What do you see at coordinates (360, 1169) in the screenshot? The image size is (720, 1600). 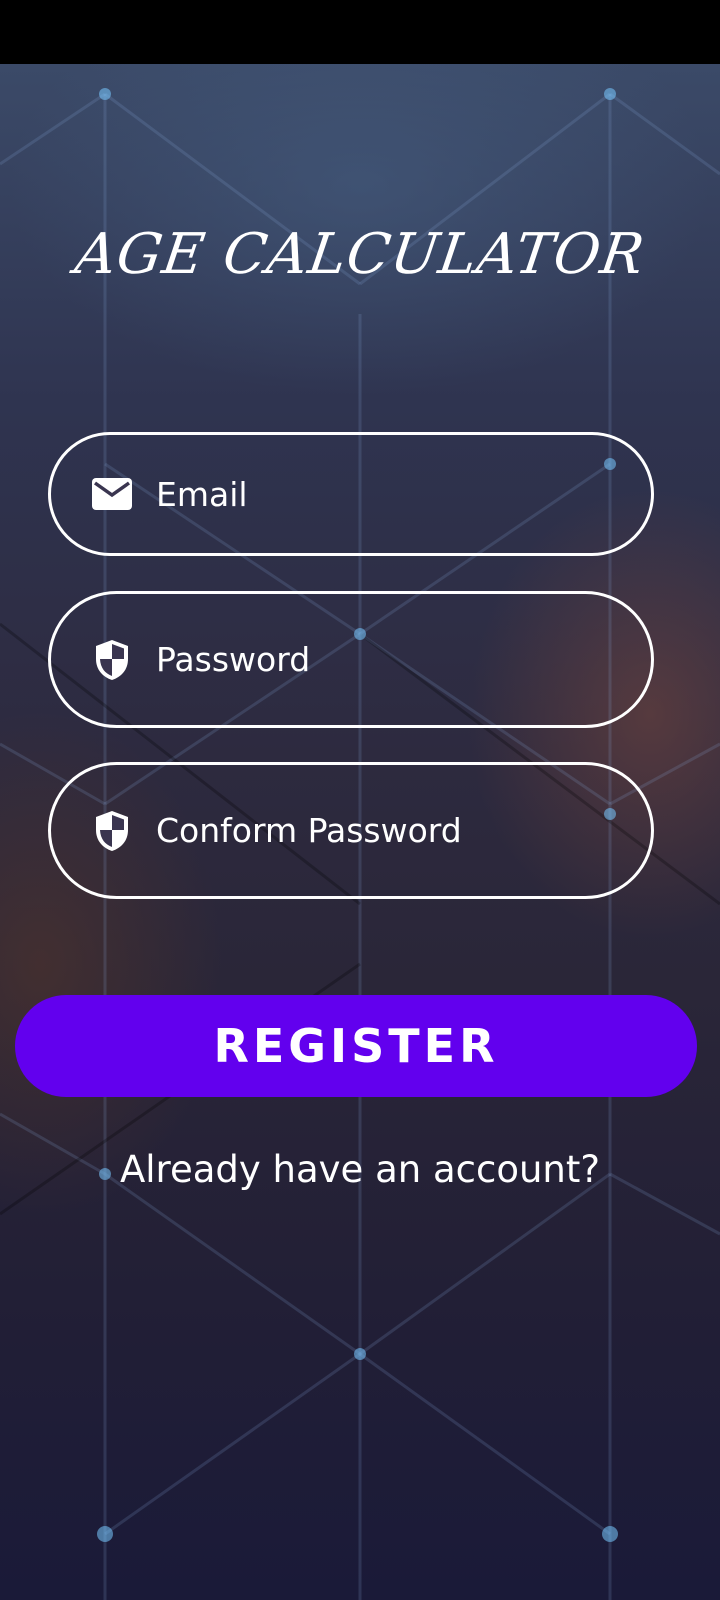 I see `login-link: Already have an account?` at bounding box center [360, 1169].